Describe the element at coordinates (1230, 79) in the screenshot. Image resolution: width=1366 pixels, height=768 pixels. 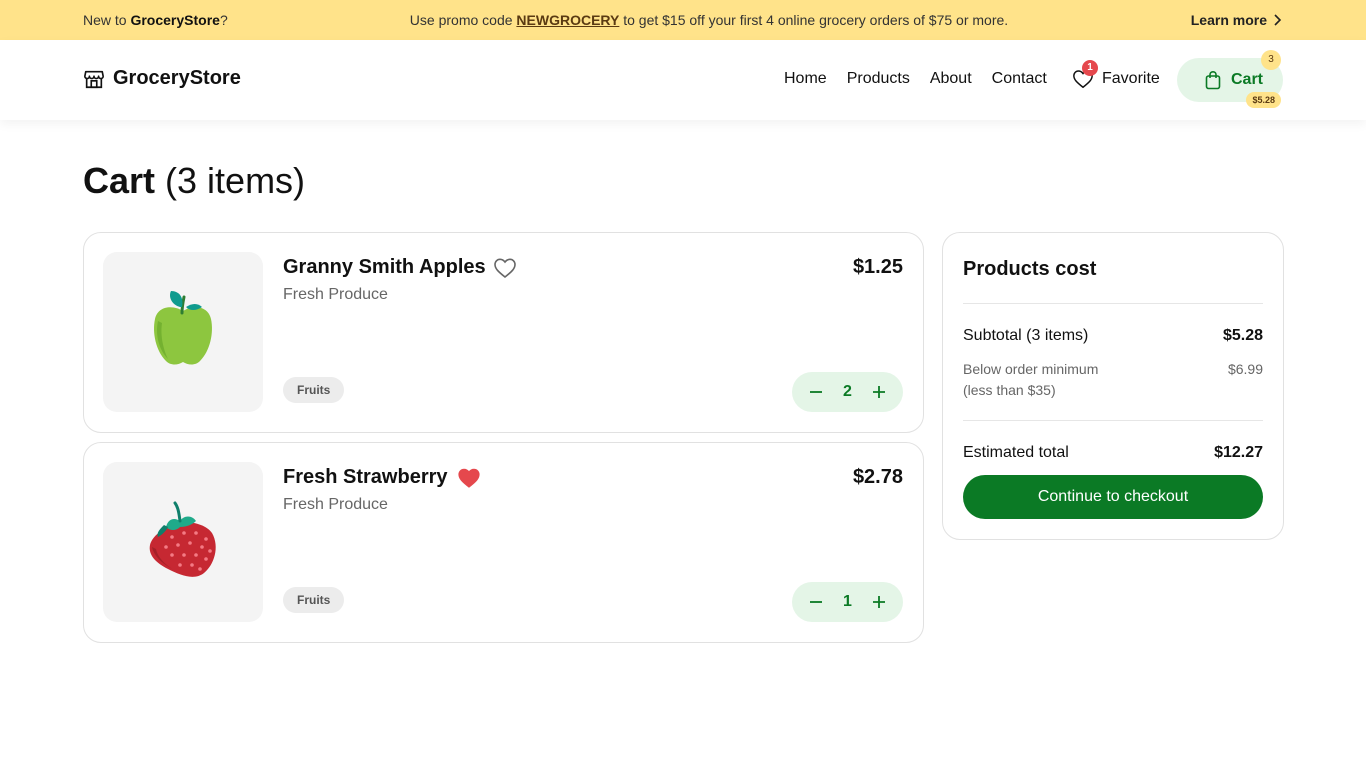
I see `cart-button: Cart 3 $5.28` at that location.